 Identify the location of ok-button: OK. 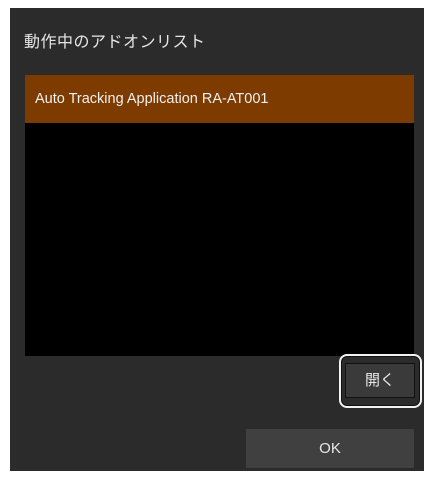
(330, 448).